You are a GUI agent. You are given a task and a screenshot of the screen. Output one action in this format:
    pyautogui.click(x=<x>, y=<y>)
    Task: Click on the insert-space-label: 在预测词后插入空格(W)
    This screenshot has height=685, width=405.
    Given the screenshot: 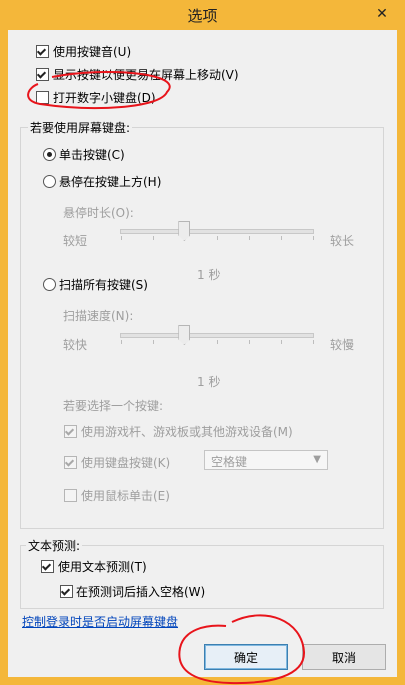 What is the action you would take?
    pyautogui.click(x=141, y=592)
    